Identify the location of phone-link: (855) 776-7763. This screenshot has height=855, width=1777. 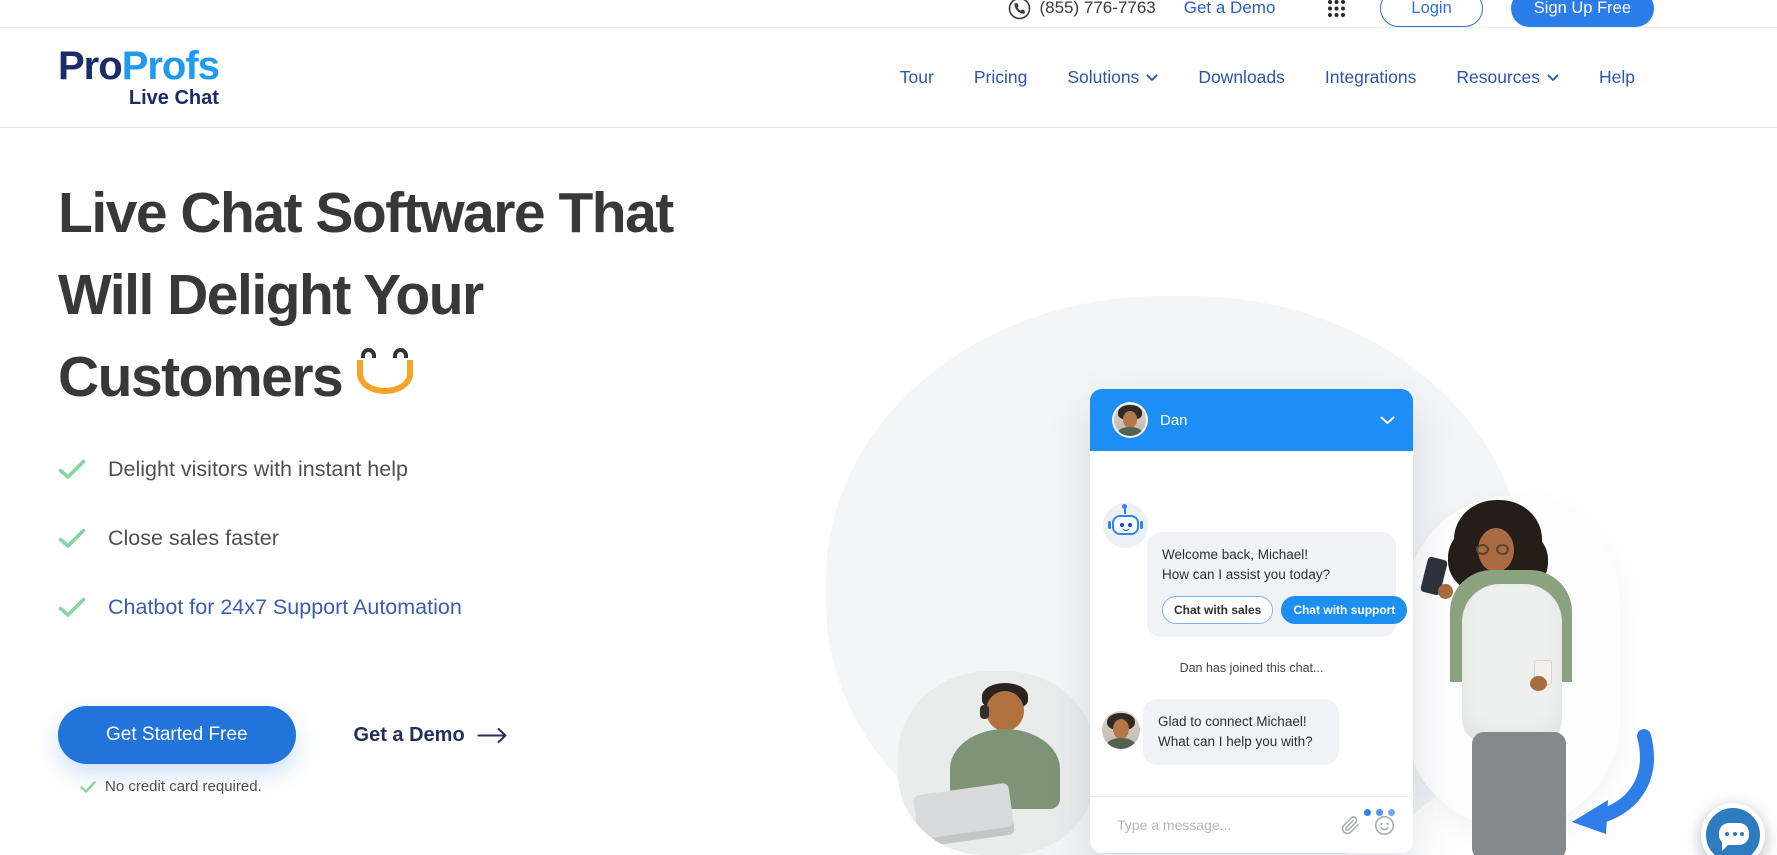
(1082, 10).